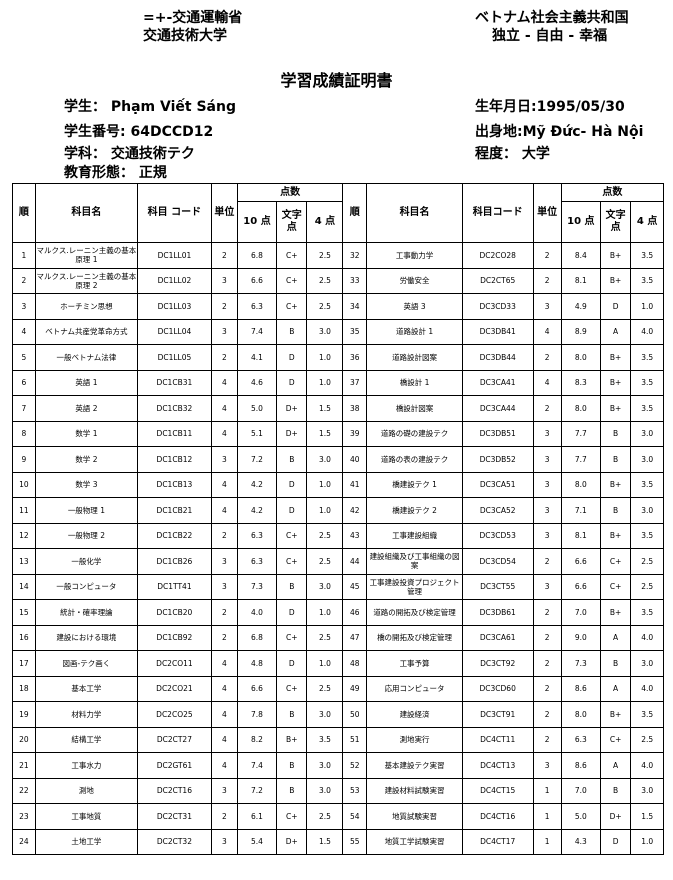  I want to click on origin-label: 出身地:, so click(499, 132).